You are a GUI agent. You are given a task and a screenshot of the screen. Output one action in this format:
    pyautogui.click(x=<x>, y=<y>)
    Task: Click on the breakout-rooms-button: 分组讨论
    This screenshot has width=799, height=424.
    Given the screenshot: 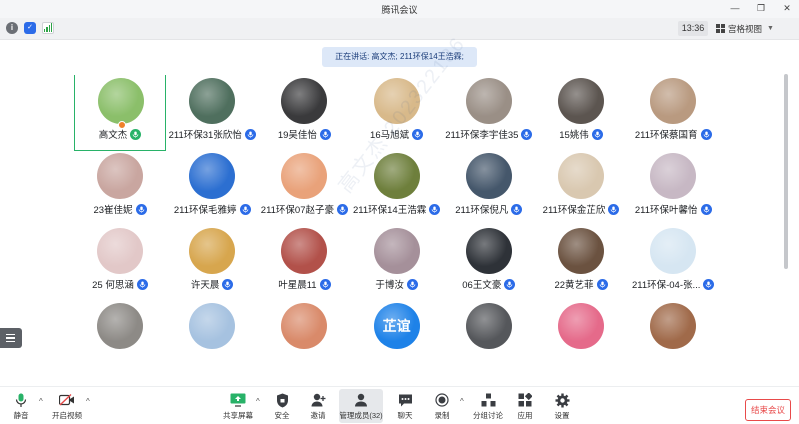 What is the action you would take?
    pyautogui.click(x=488, y=406)
    